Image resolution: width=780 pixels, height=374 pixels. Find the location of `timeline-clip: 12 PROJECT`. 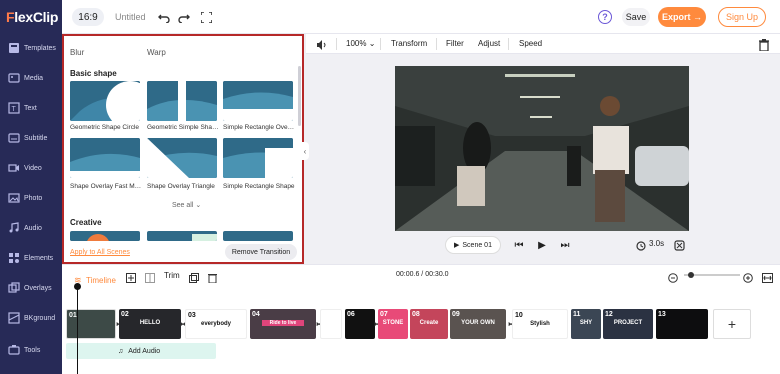

timeline-clip: 12 PROJECT is located at coordinates (628, 324).